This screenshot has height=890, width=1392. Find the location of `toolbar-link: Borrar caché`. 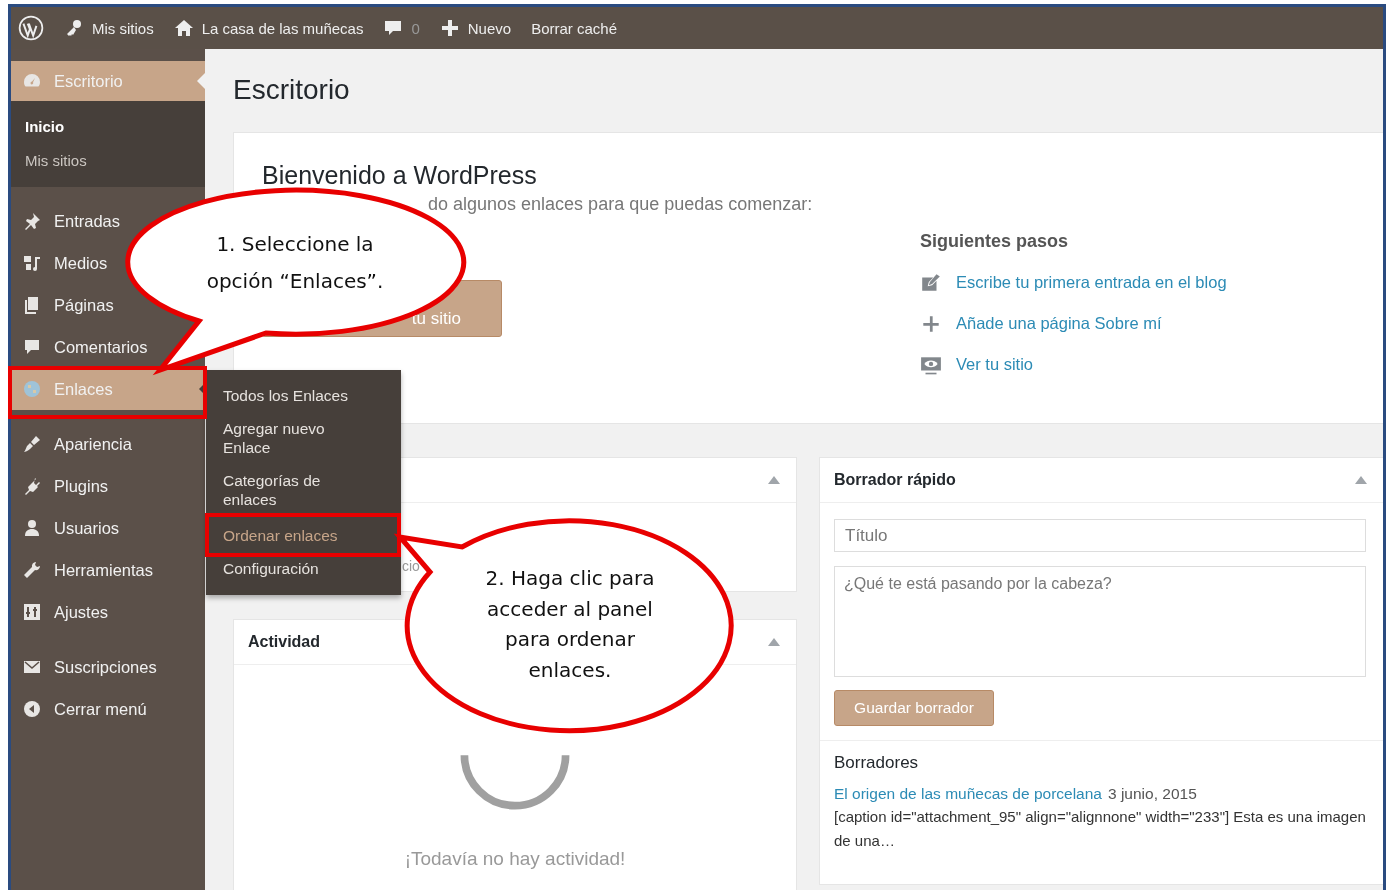

toolbar-link: Borrar caché is located at coordinates (574, 28).